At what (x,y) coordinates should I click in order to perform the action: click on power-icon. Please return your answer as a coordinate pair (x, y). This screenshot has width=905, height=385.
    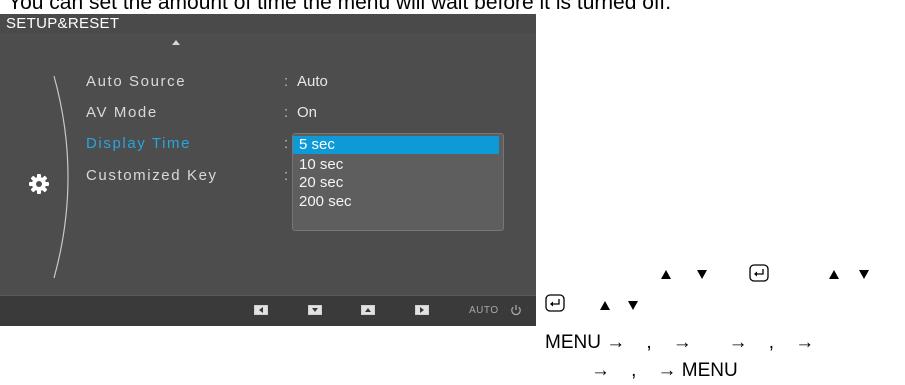
    Looking at the image, I should click on (516, 310).